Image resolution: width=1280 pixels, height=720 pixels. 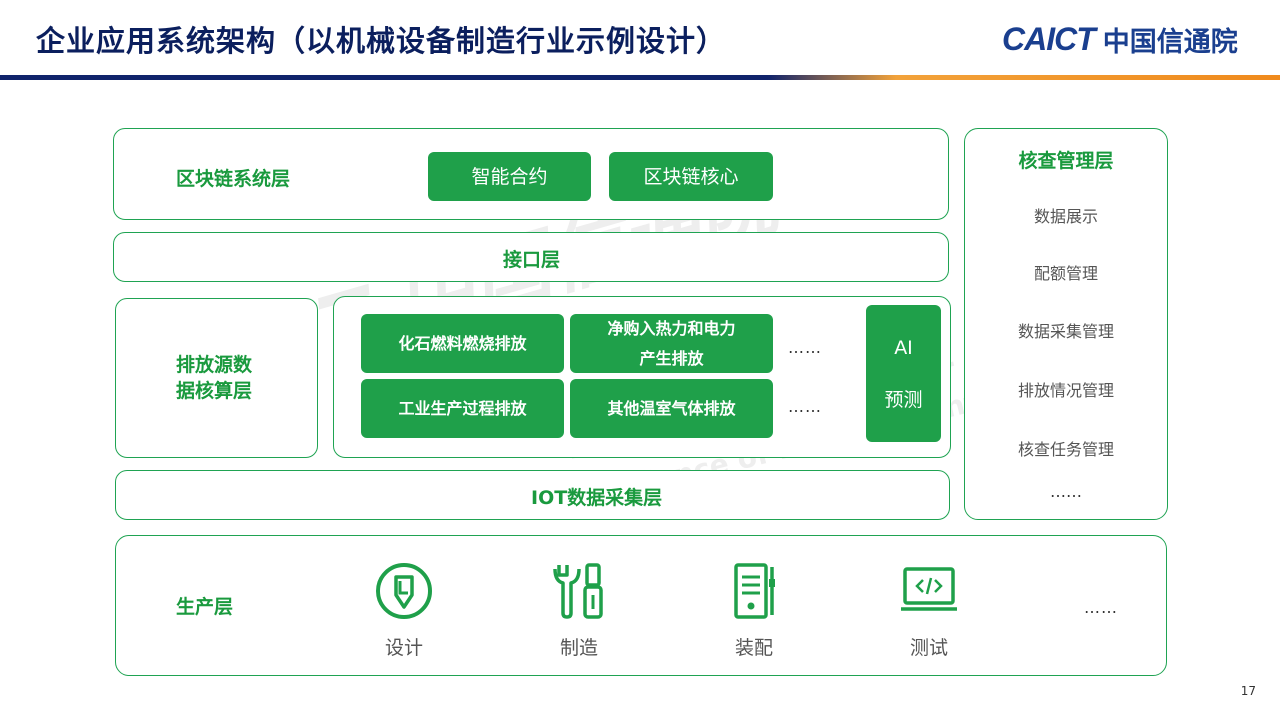 What do you see at coordinates (1065, 216) in the screenshot?
I see `audit-item-data-display: 数据展示` at bounding box center [1065, 216].